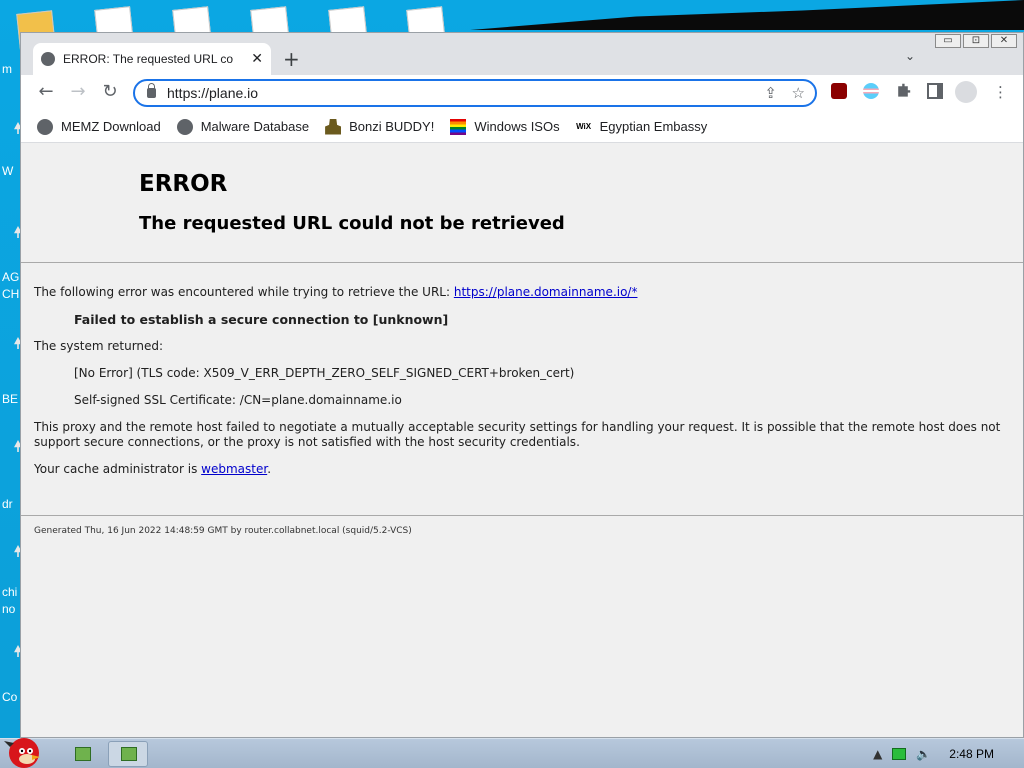 Image resolution: width=1024 pixels, height=768 pixels. I want to click on bonzi-icon, so click(333, 126).